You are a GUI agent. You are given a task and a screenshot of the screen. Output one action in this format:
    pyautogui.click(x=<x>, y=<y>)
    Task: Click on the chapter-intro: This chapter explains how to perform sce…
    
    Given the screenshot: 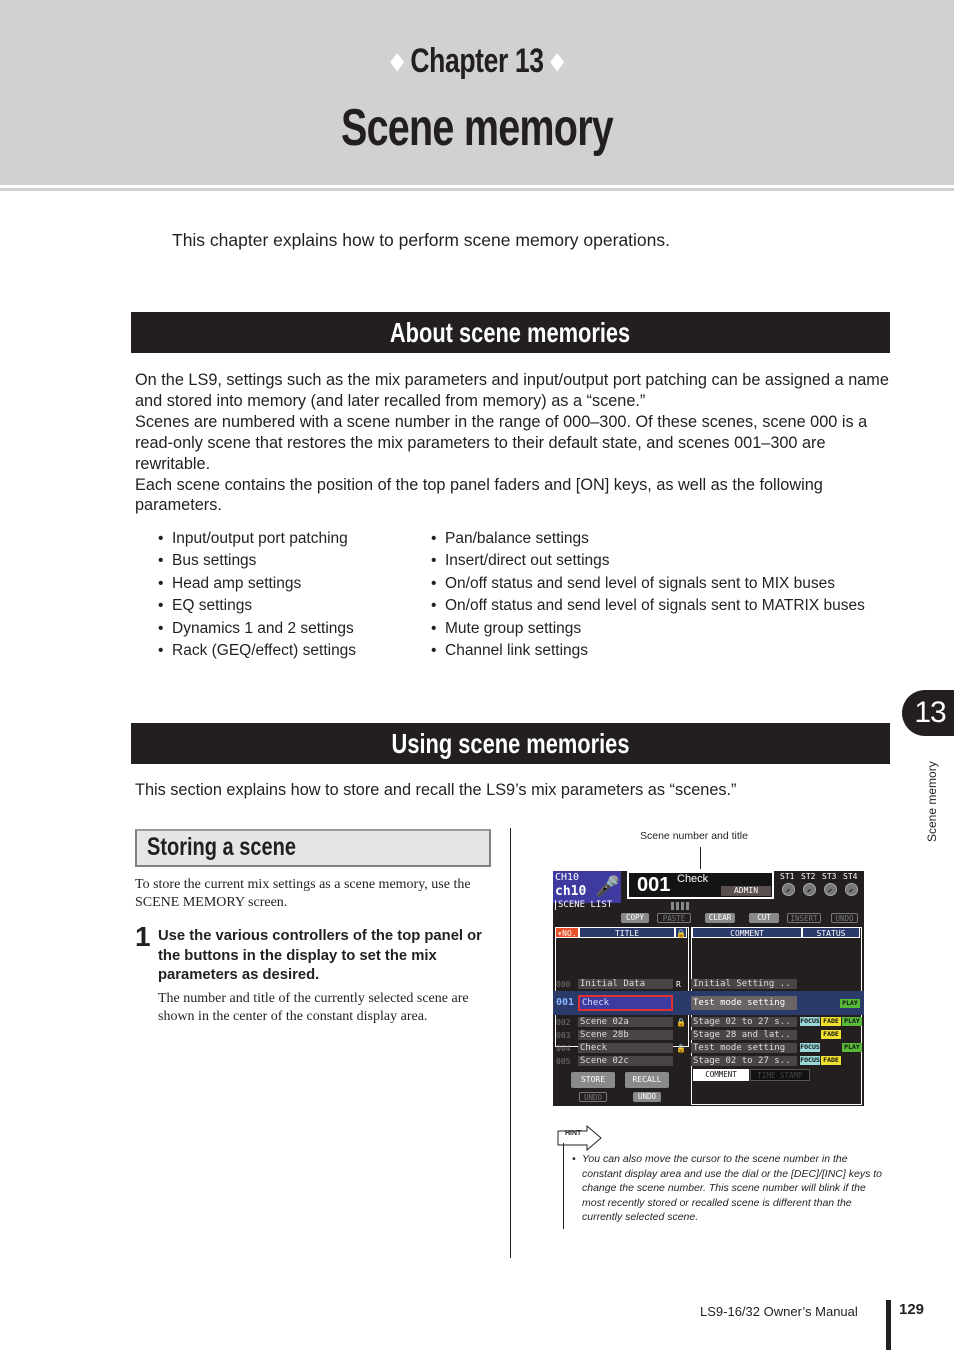 What is the action you would take?
    pyautogui.click(x=421, y=240)
    